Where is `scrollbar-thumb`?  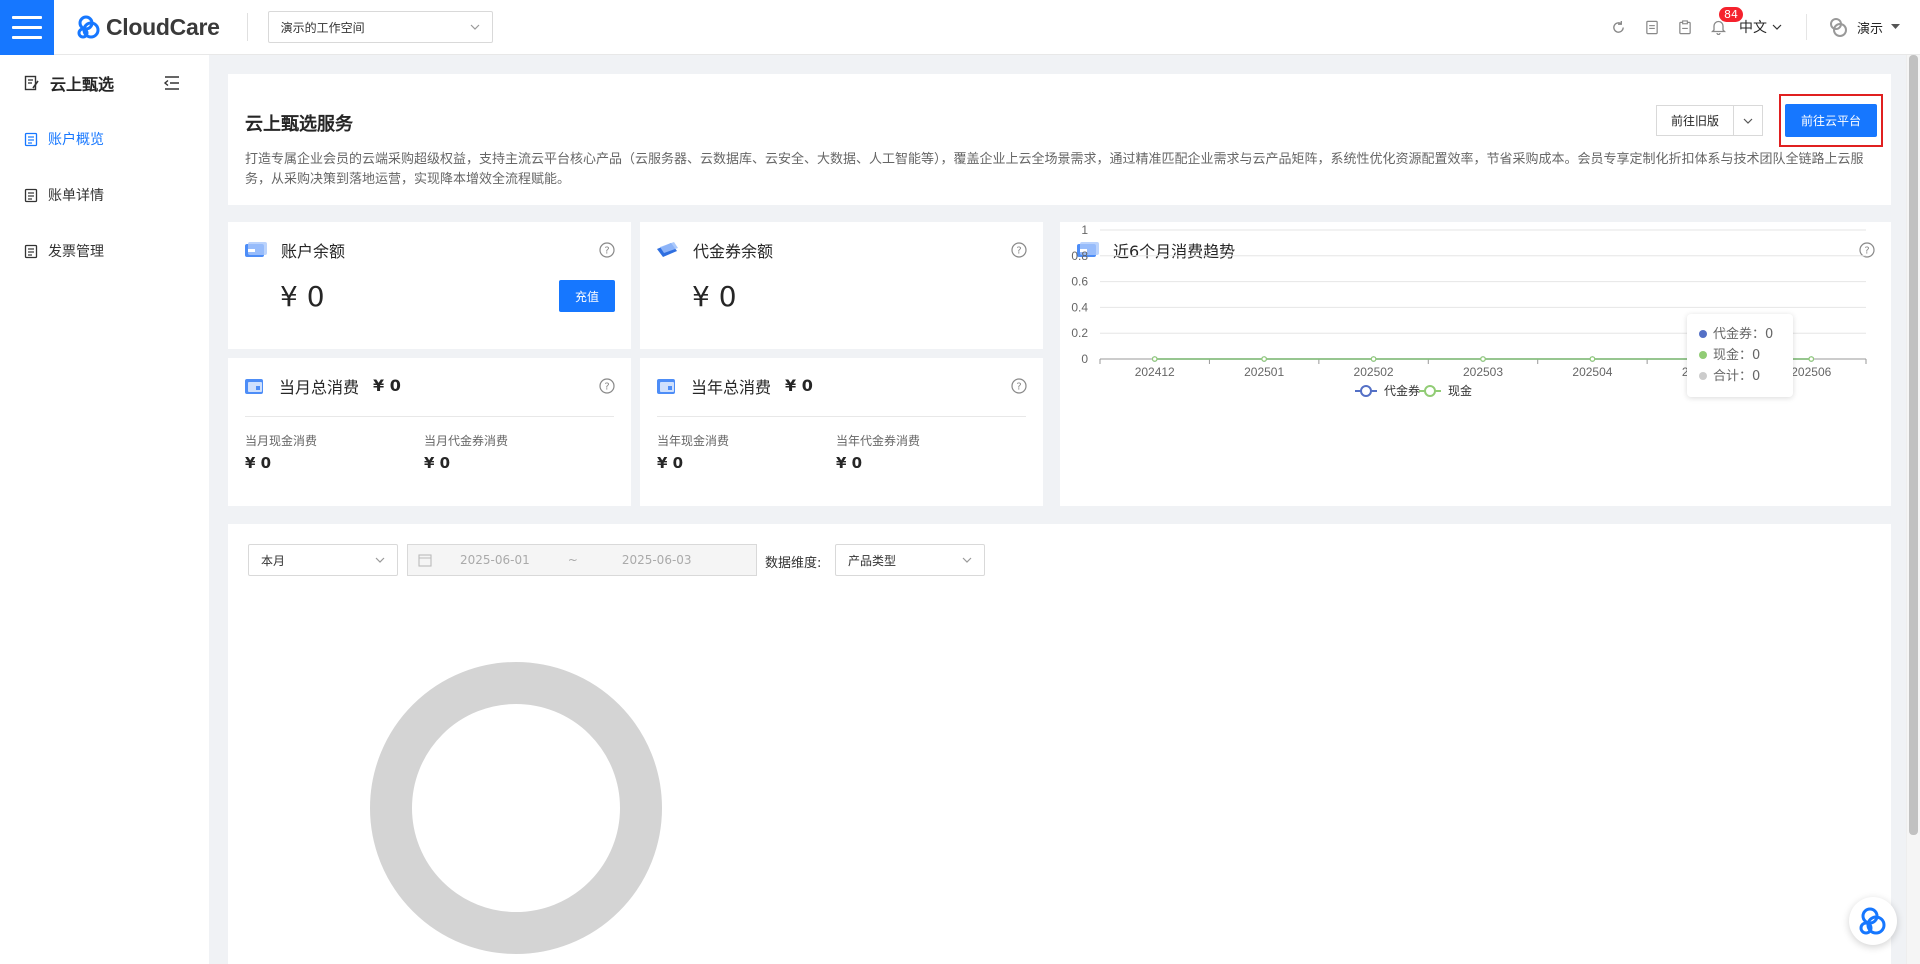 scrollbar-thumb is located at coordinates (1913, 445).